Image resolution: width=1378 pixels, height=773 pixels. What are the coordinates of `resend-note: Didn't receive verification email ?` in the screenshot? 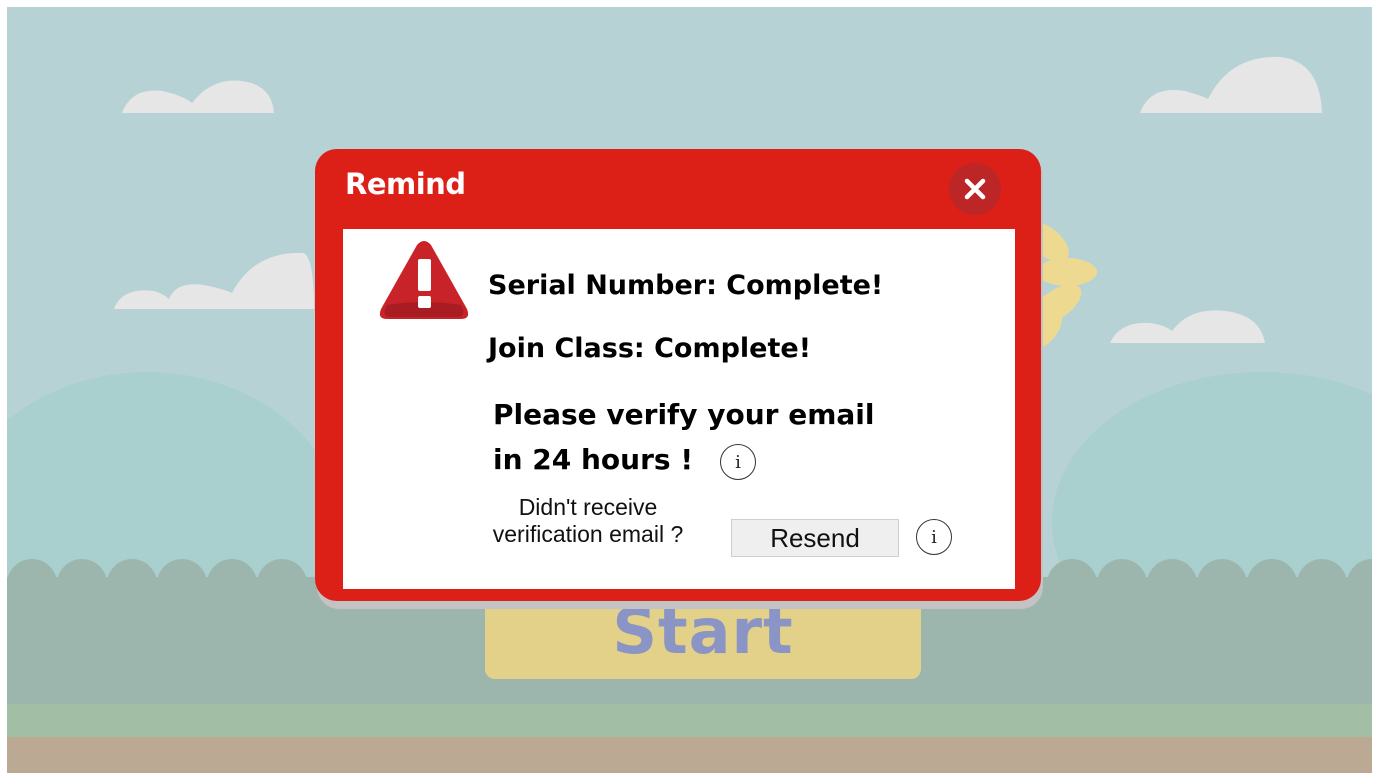 It's located at (588, 521).